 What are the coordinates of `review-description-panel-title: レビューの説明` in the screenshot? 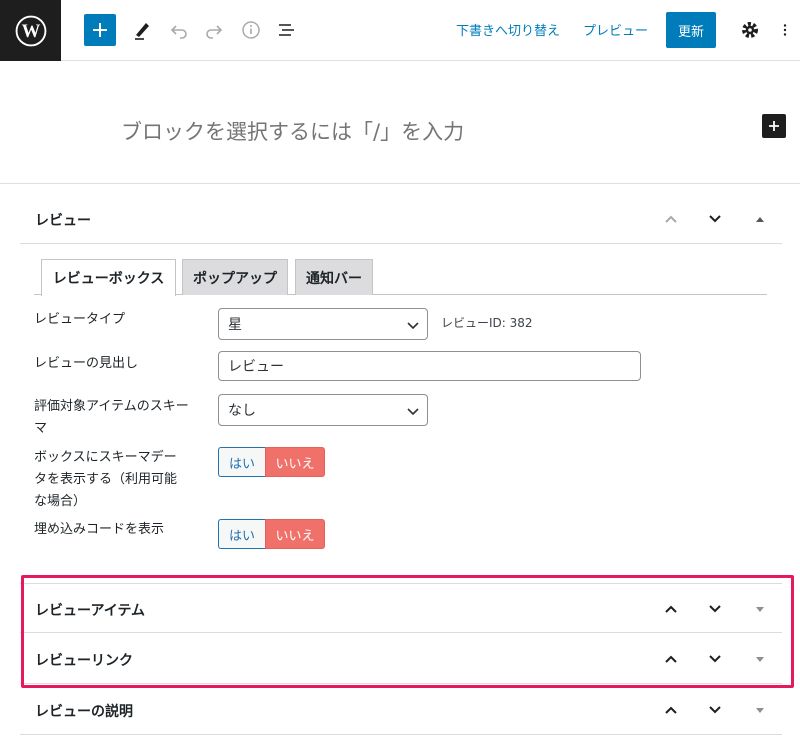 It's located at (84, 712).